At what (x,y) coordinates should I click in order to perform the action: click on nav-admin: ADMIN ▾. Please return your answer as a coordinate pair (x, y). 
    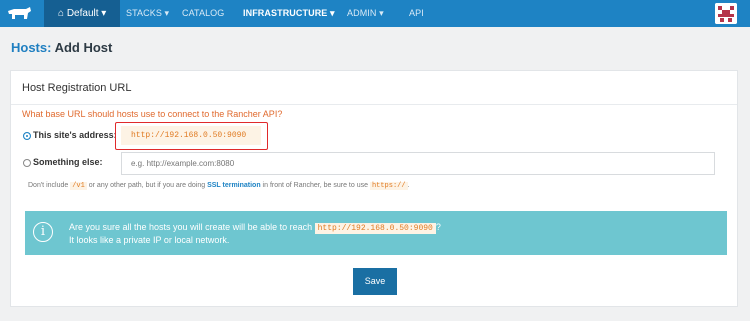
    Looking at the image, I should click on (365, 13).